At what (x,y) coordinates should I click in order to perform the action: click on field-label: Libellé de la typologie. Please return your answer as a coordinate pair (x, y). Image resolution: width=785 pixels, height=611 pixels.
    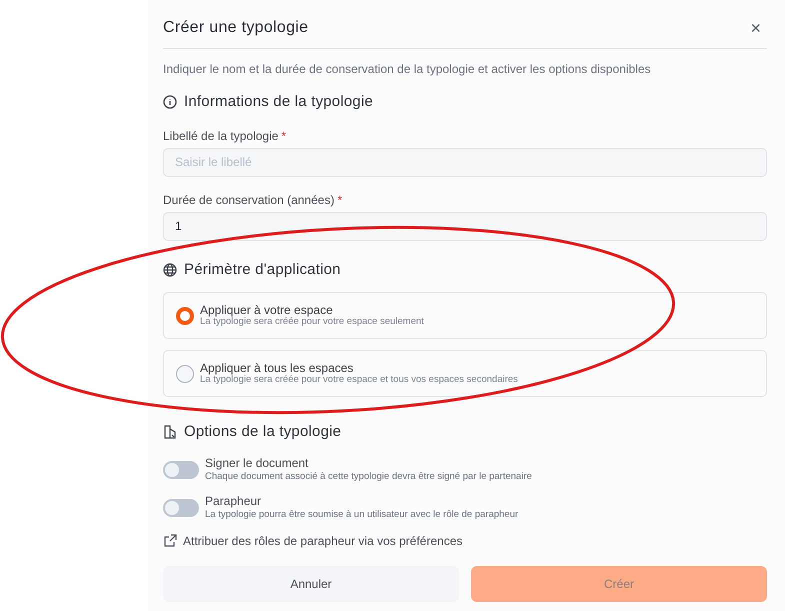
    Looking at the image, I should click on (220, 135).